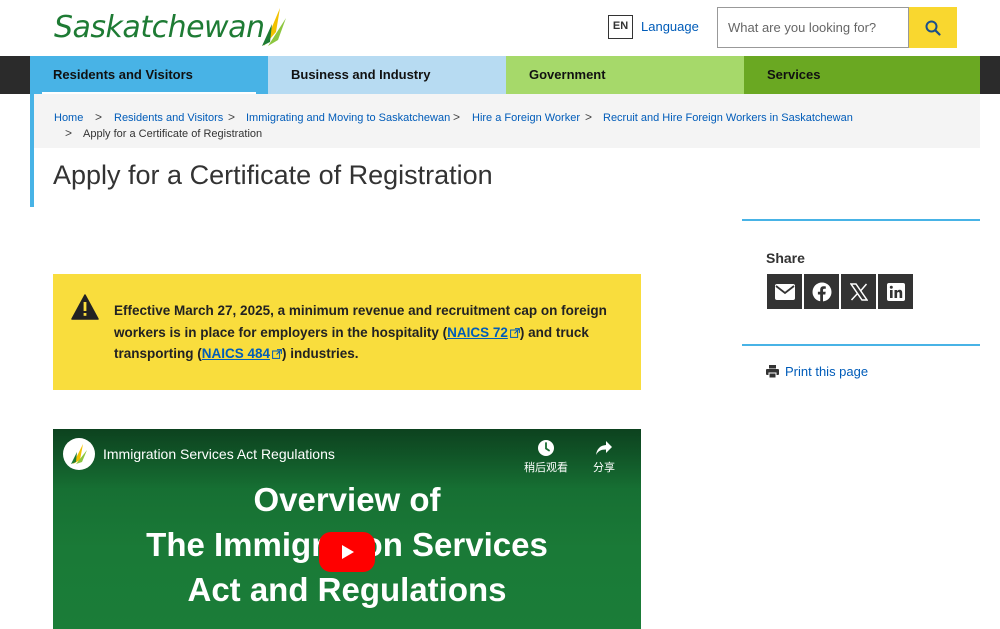  Describe the element at coordinates (827, 371) in the screenshot. I see `print-page-label: Print this page` at that location.